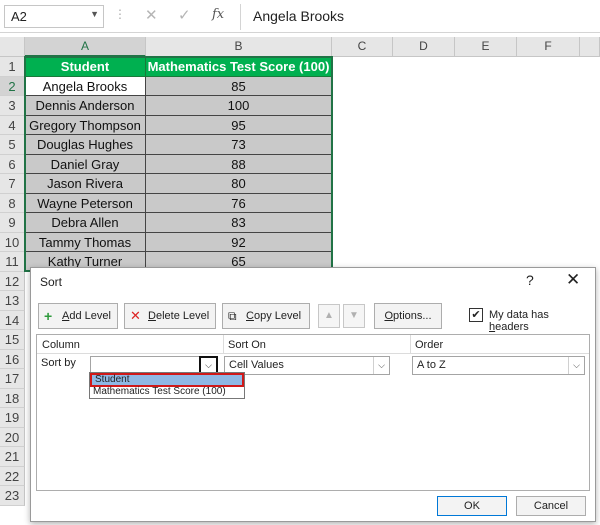 The image size is (600, 525). I want to click on column-header-d: D, so click(424, 47).